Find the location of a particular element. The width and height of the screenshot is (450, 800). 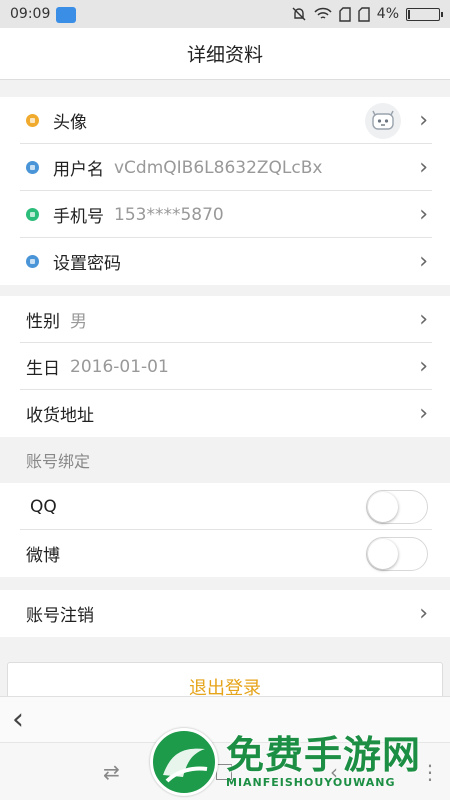

birthday-label: 生日 is located at coordinates (43, 369).